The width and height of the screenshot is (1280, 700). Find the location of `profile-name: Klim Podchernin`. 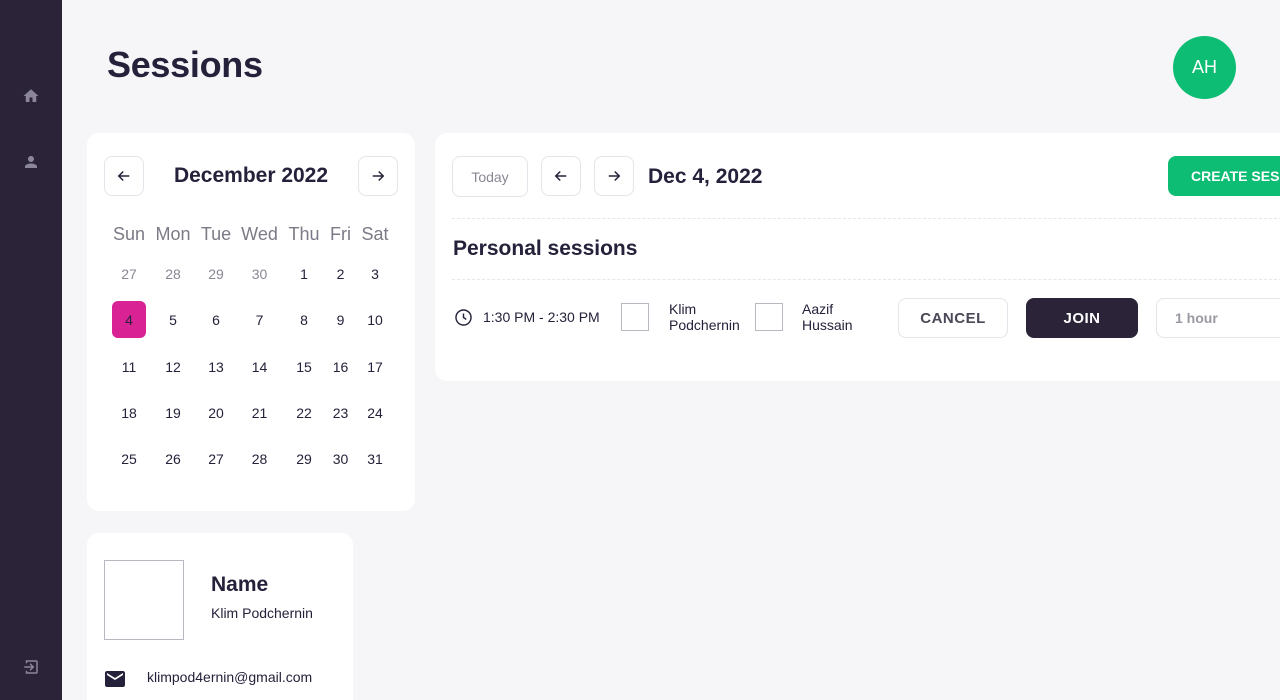

profile-name: Klim Podchernin is located at coordinates (262, 613).